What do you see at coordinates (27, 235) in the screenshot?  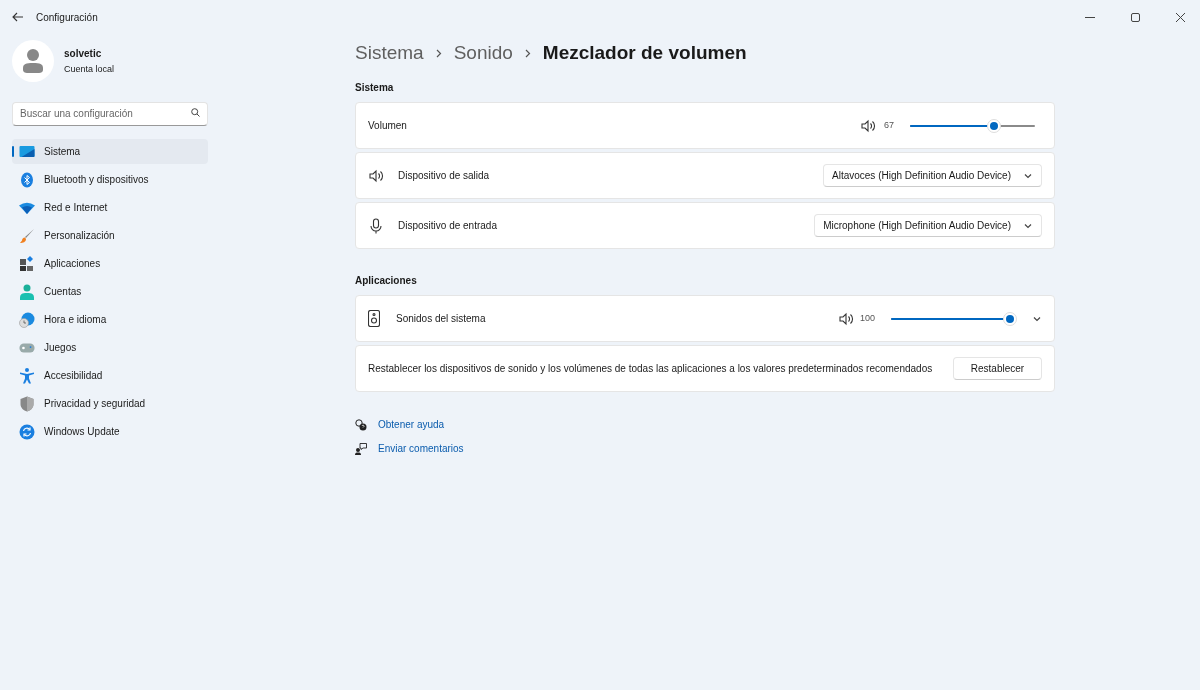 I see `paintbrush-icon` at bounding box center [27, 235].